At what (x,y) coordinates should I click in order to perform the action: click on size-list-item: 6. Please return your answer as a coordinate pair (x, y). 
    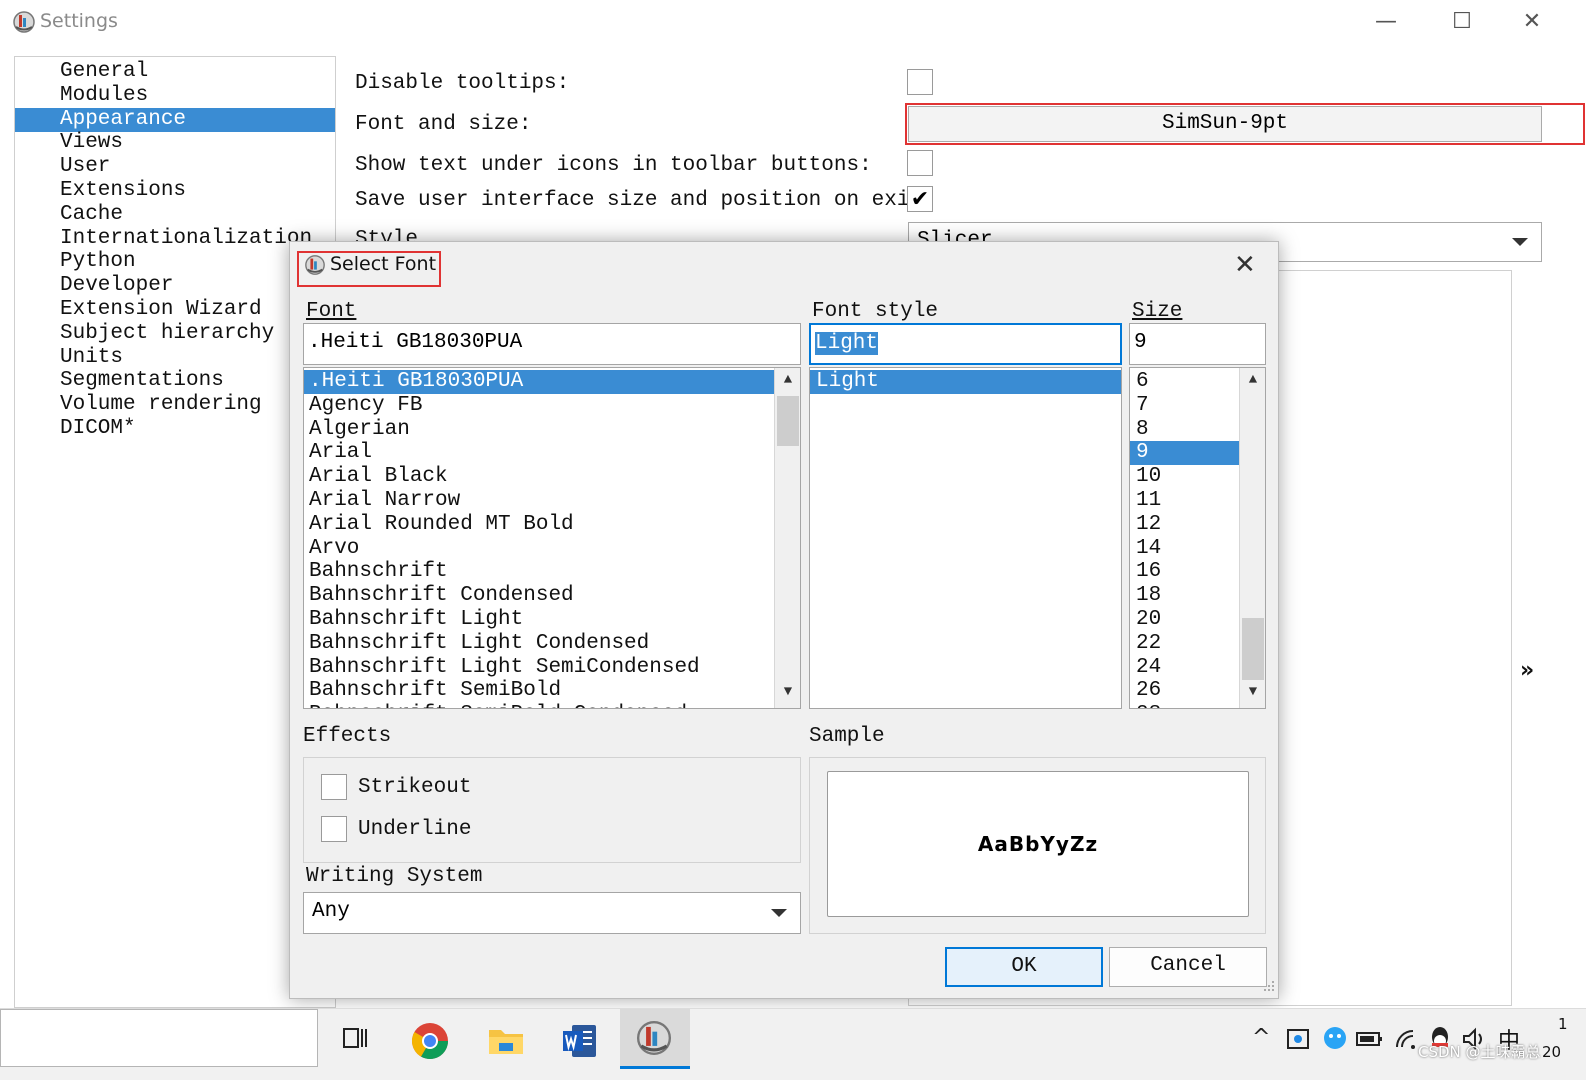
    Looking at the image, I should click on (1184, 382).